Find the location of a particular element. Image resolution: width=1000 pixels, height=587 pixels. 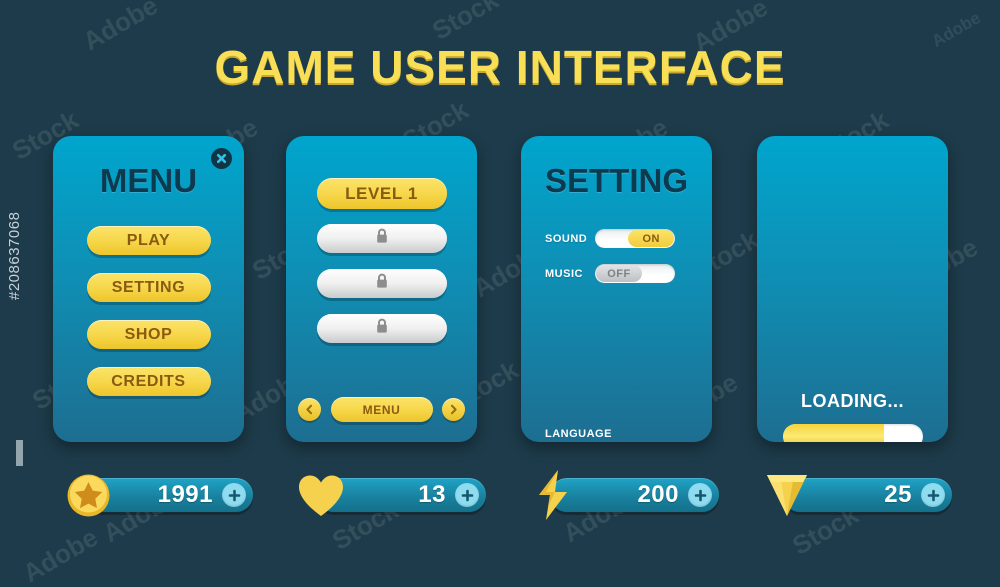

star-count: 1991 is located at coordinates (185, 494).